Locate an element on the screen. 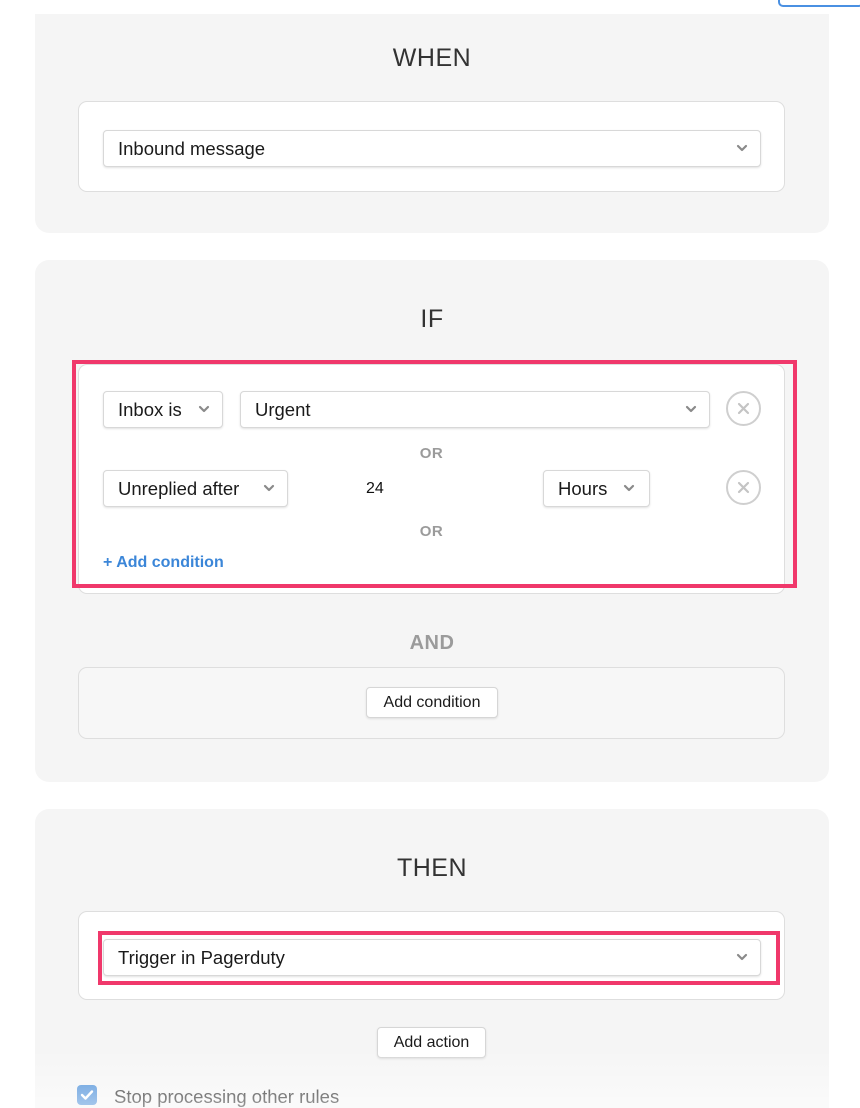 The image size is (860, 1108). trigger-select: Inbound message is located at coordinates (432, 148).